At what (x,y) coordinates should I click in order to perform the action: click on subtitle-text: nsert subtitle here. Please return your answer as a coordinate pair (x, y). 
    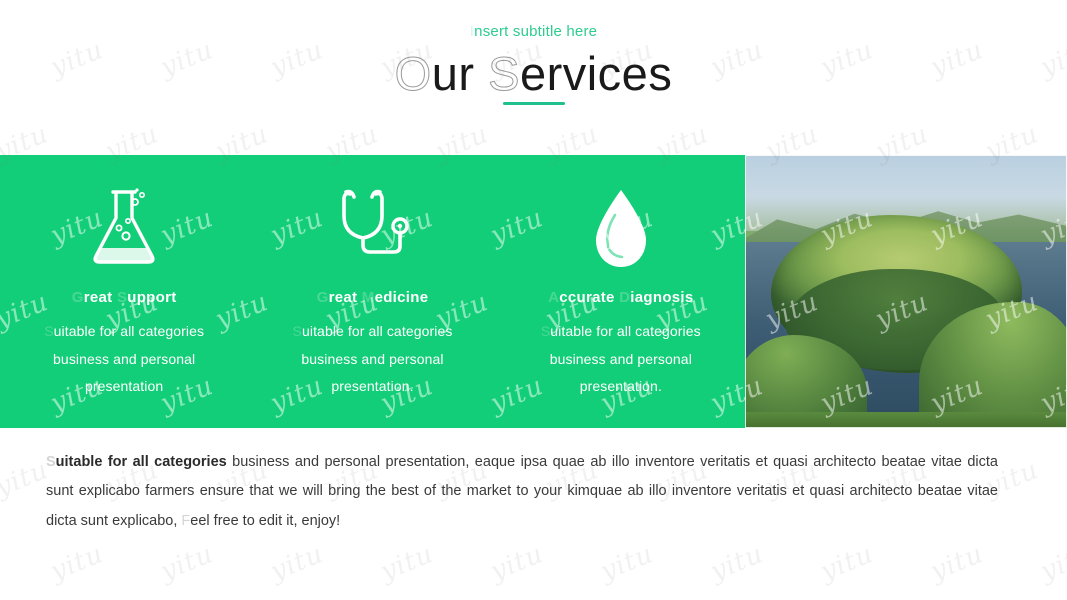
    Looking at the image, I should click on (536, 31).